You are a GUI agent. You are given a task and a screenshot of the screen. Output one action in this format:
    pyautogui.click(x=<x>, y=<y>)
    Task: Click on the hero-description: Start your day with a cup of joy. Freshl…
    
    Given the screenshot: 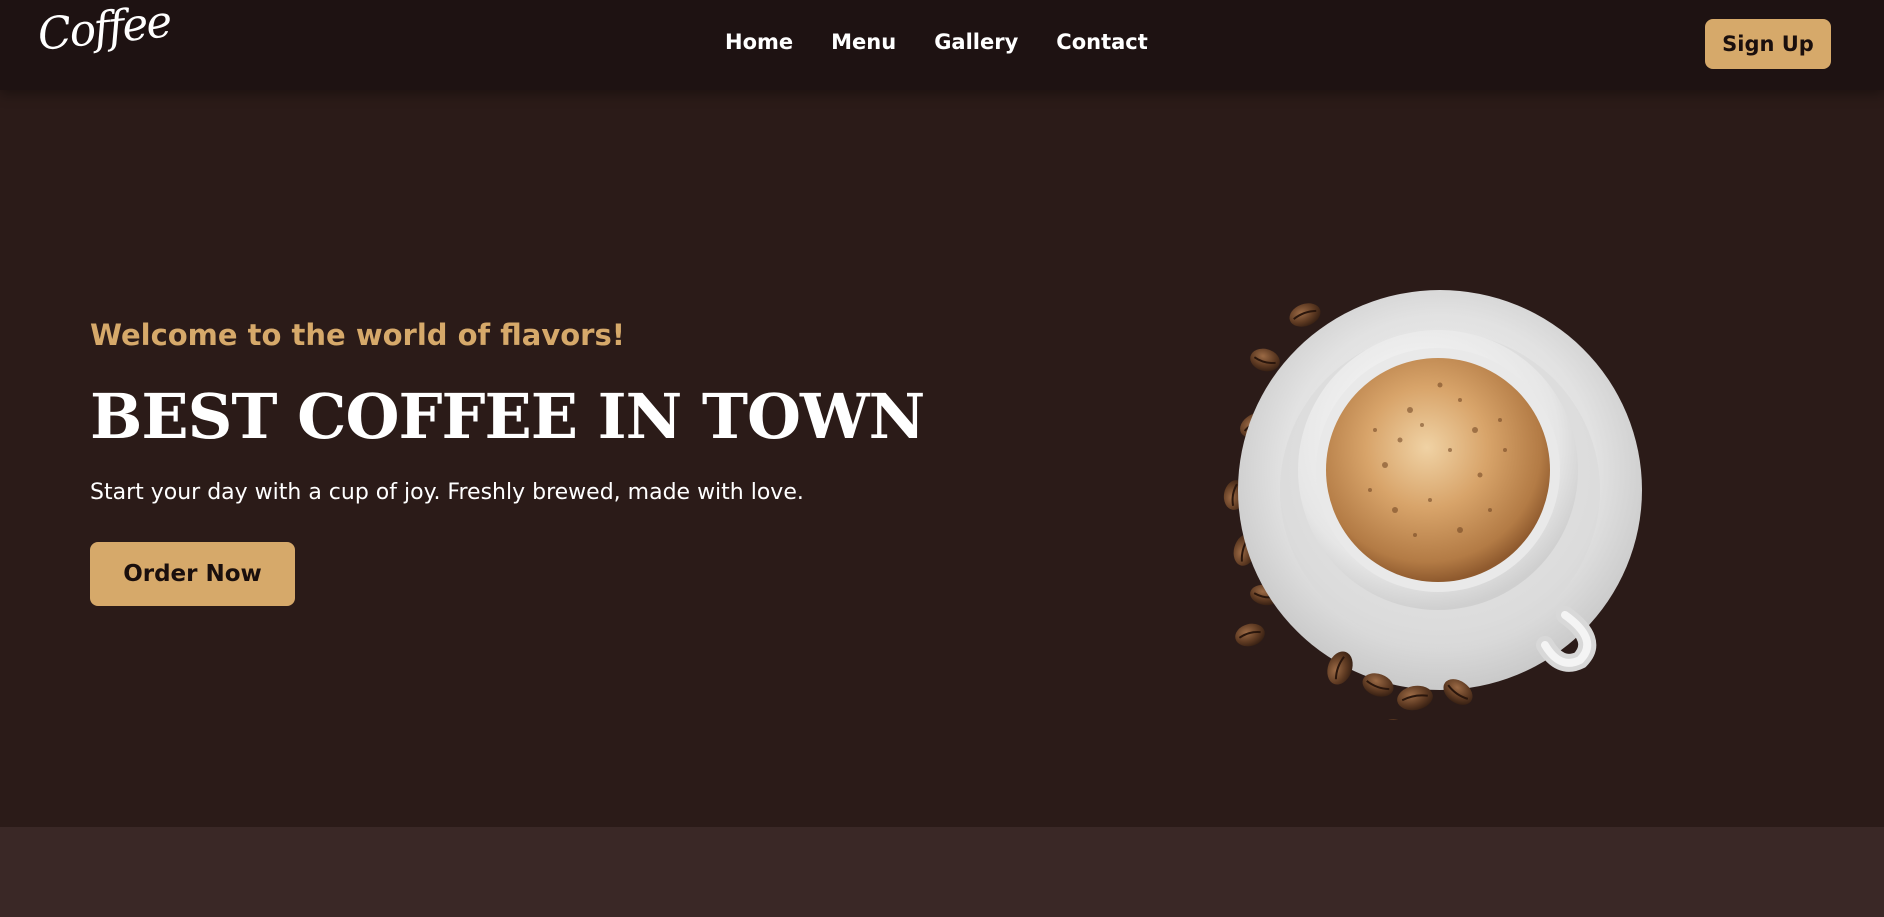 What is the action you would take?
    pyautogui.click(x=447, y=492)
    